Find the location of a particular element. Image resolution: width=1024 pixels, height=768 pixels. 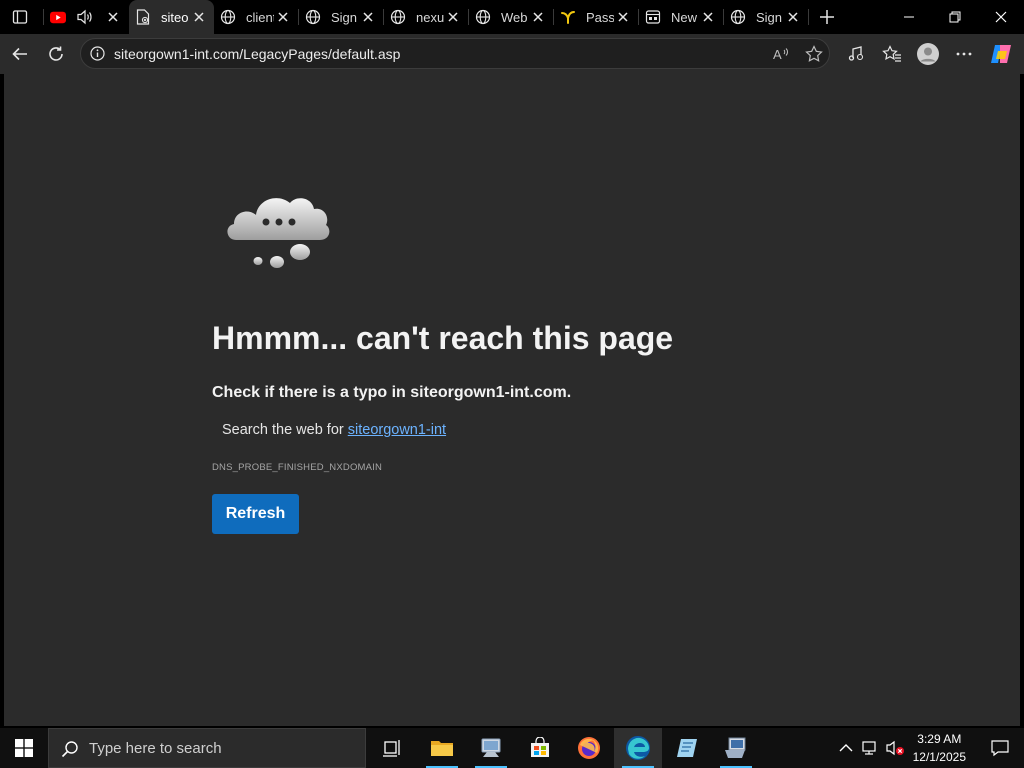

more-icon is located at coordinates (964, 54).